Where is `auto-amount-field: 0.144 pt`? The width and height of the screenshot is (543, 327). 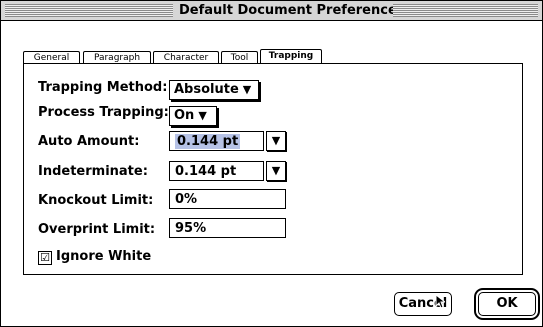
auto-amount-field: 0.144 pt is located at coordinates (216, 141).